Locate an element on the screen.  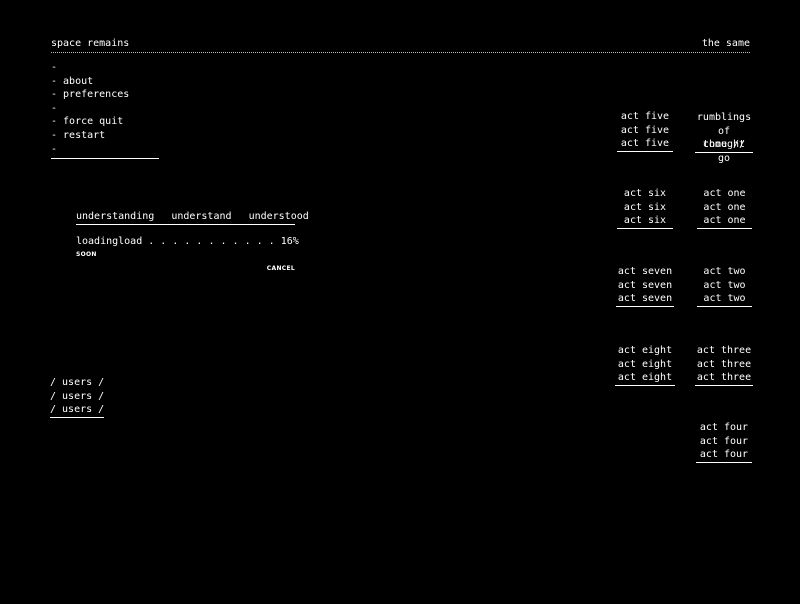
act-three-group: act three act three act three is located at coordinates (724, 365).